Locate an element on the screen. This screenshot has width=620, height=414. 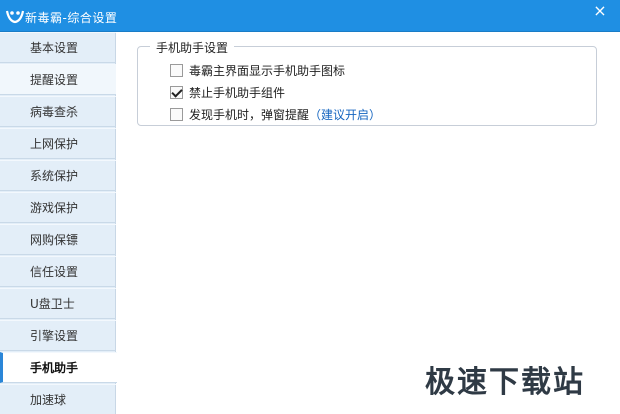
sidebar-item-speed-ball: 加速球 is located at coordinates (58, 399).